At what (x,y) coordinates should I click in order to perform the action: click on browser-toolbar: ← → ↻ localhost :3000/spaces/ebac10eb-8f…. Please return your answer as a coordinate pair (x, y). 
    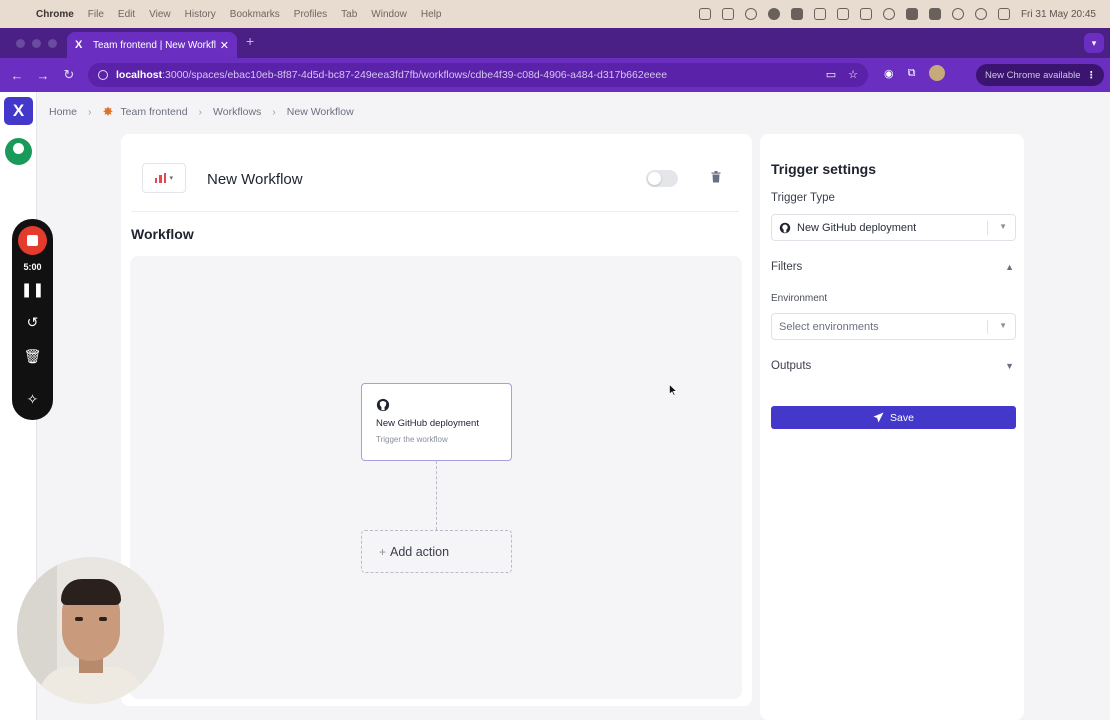
    Looking at the image, I should click on (555, 75).